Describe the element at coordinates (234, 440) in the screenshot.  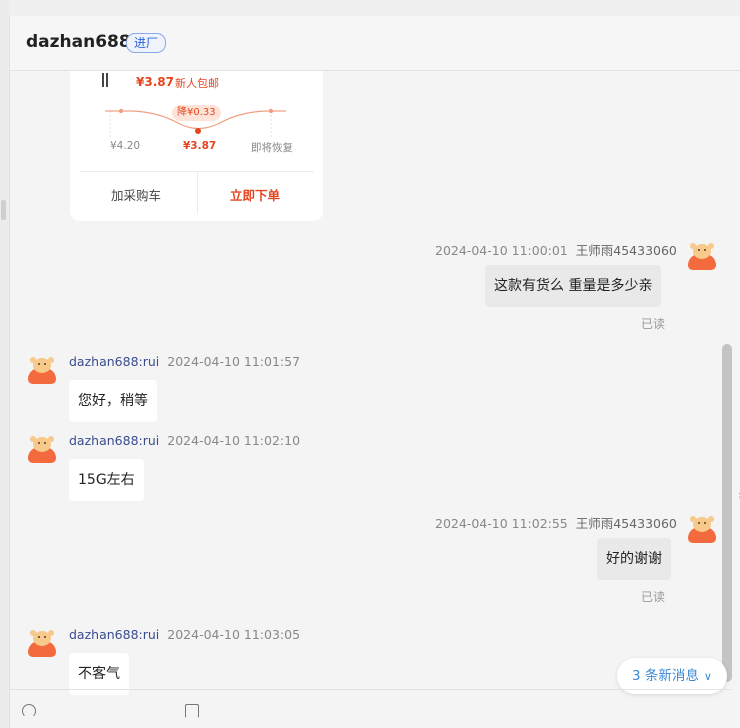
I see `message-time: 2024-04-10 11:02:10` at that location.